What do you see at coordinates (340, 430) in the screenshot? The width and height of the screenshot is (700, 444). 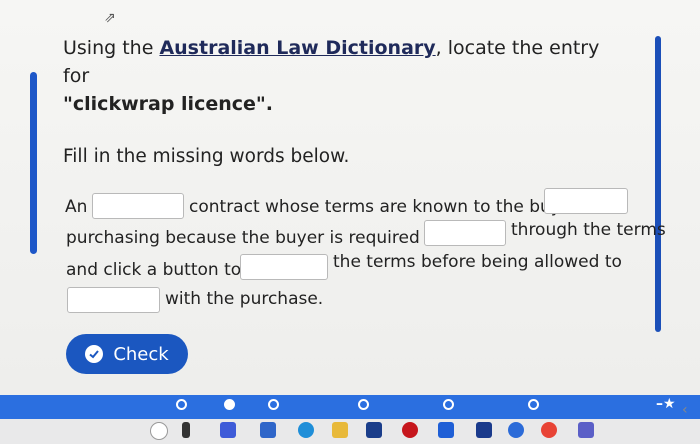 I see `file-explorer-icon` at bounding box center [340, 430].